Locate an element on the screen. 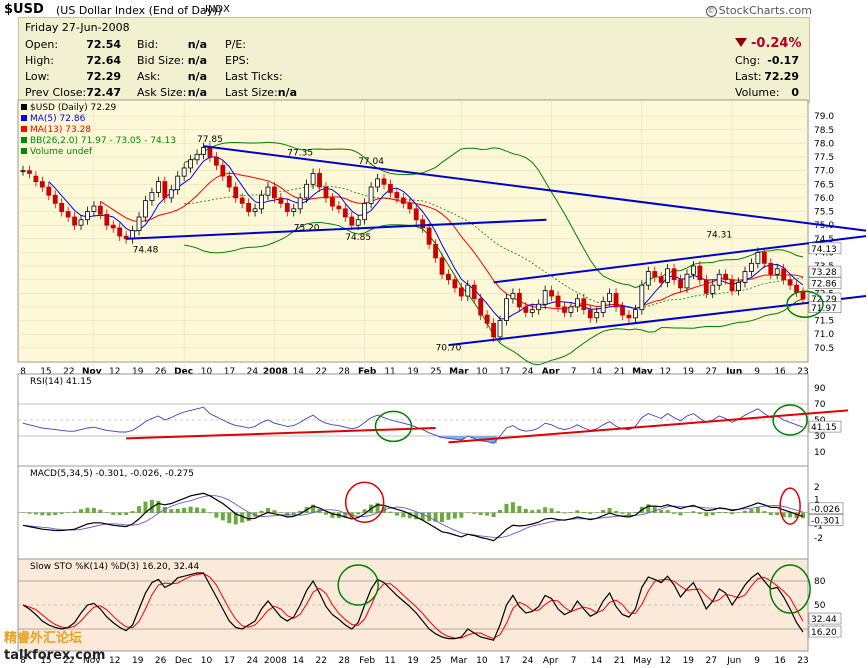  price-legend-item: BB(26,2.0) 71.97 - 73.05 - 74.13 is located at coordinates (103, 141).